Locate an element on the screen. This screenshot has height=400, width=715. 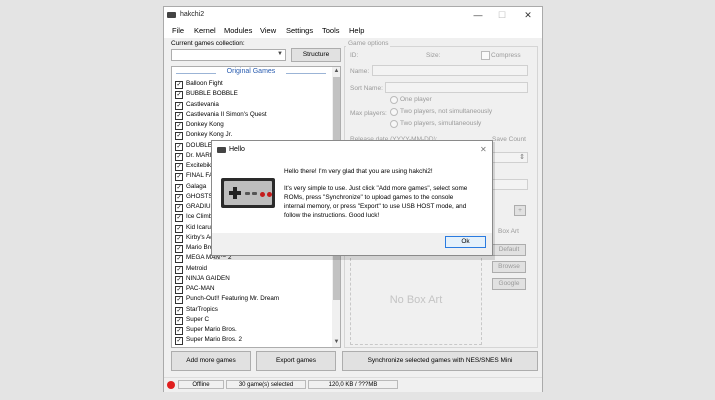
radio-two-sim-label: Two players, simultaneously is located at coordinates (441, 123).